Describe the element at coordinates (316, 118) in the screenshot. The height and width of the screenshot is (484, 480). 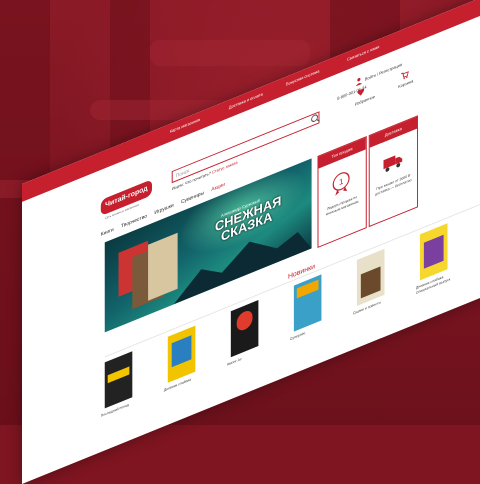
I see `search-icon` at that location.